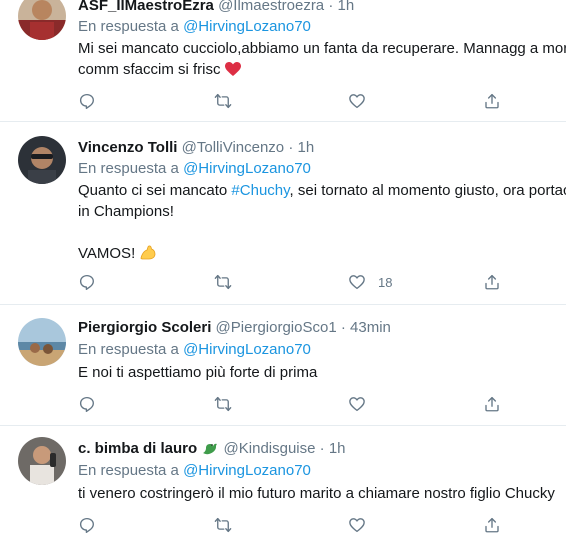  Describe the element at coordinates (148, 255) in the screenshot. I see `flexed-biceps-emoji` at that location.